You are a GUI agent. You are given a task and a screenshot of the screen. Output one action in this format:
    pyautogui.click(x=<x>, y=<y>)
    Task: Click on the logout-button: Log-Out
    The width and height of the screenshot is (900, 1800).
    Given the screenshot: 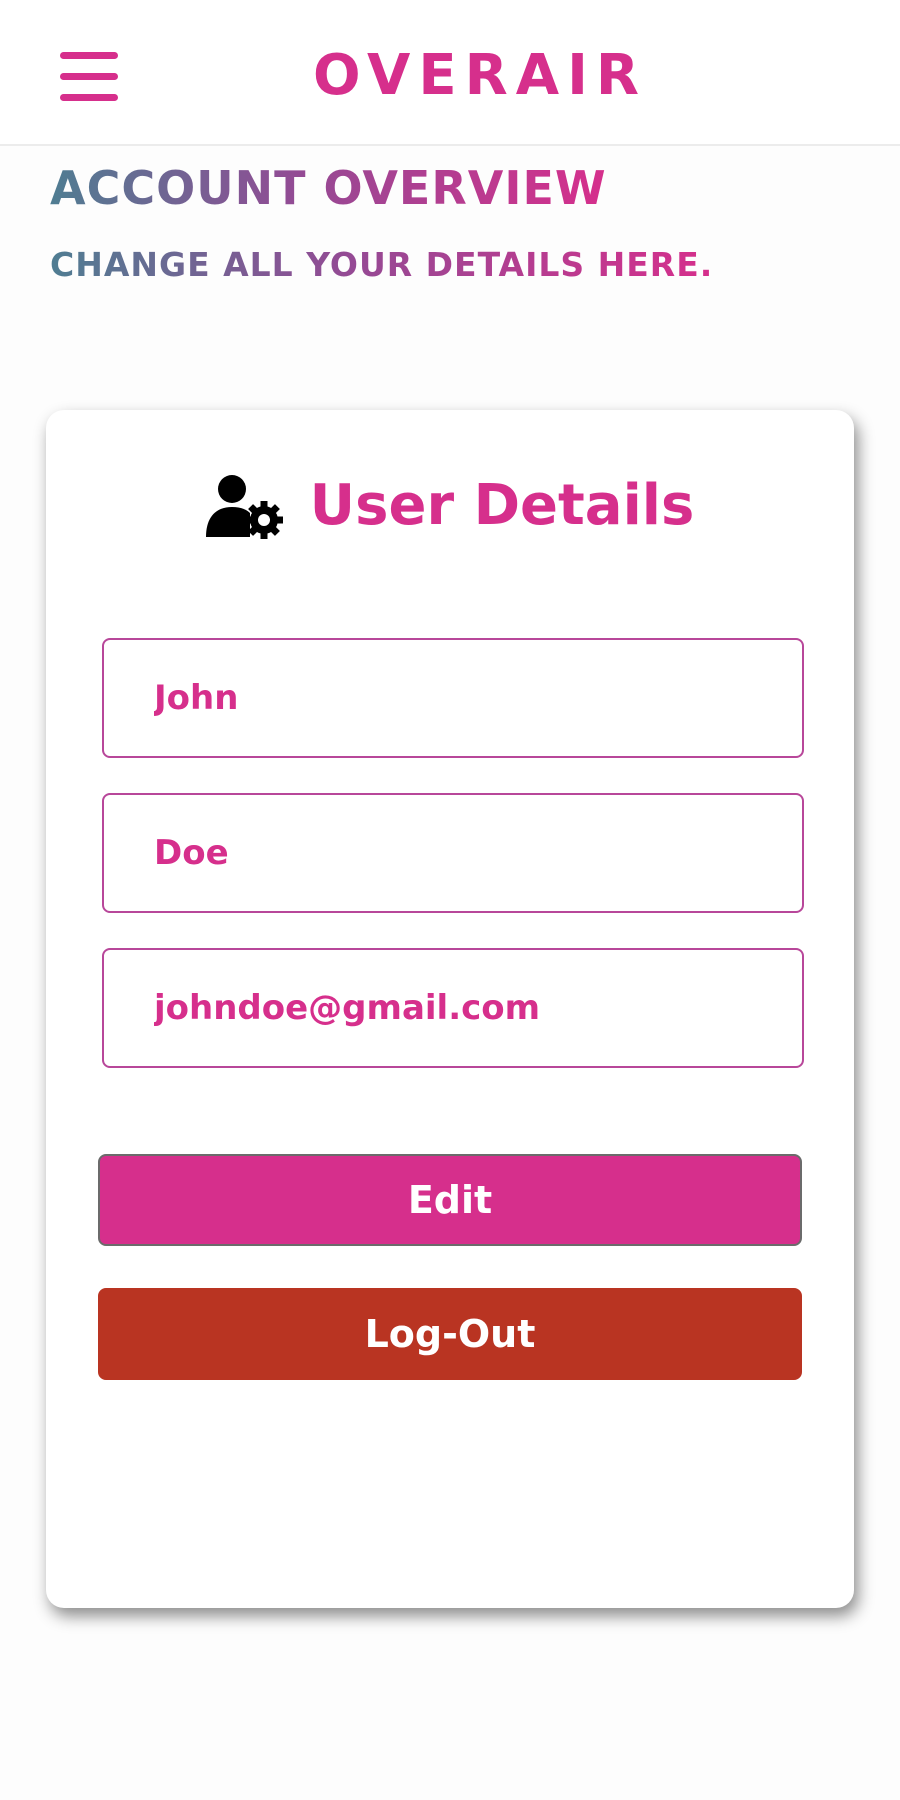 What is the action you would take?
    pyautogui.click(x=450, y=1334)
    